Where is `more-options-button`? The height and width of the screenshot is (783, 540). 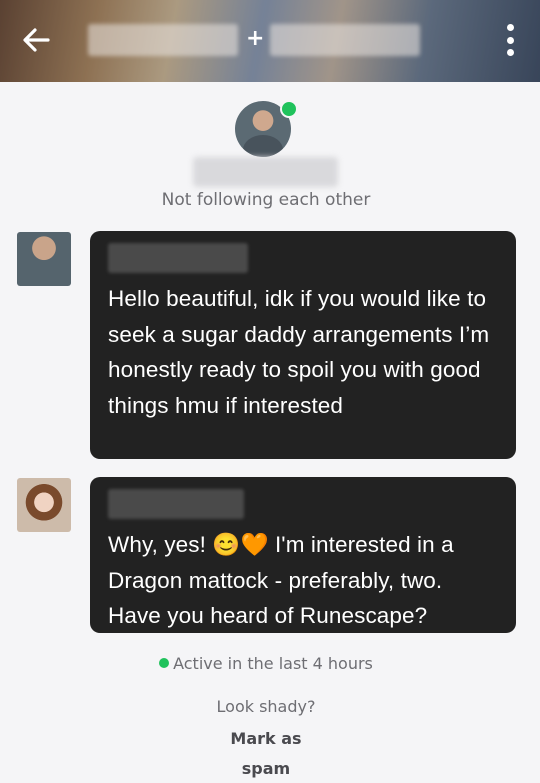 more-options-button is located at coordinates (510, 40).